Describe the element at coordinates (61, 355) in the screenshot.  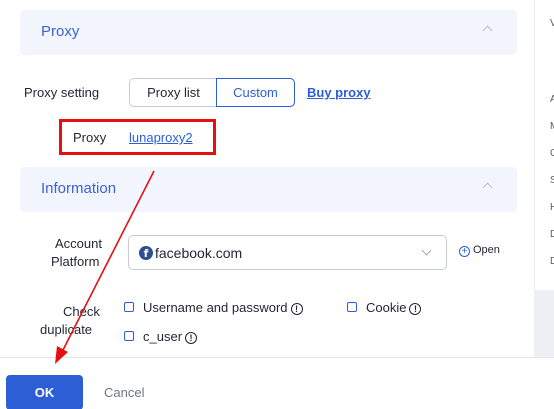
I see `annotation-arrowhead` at that location.